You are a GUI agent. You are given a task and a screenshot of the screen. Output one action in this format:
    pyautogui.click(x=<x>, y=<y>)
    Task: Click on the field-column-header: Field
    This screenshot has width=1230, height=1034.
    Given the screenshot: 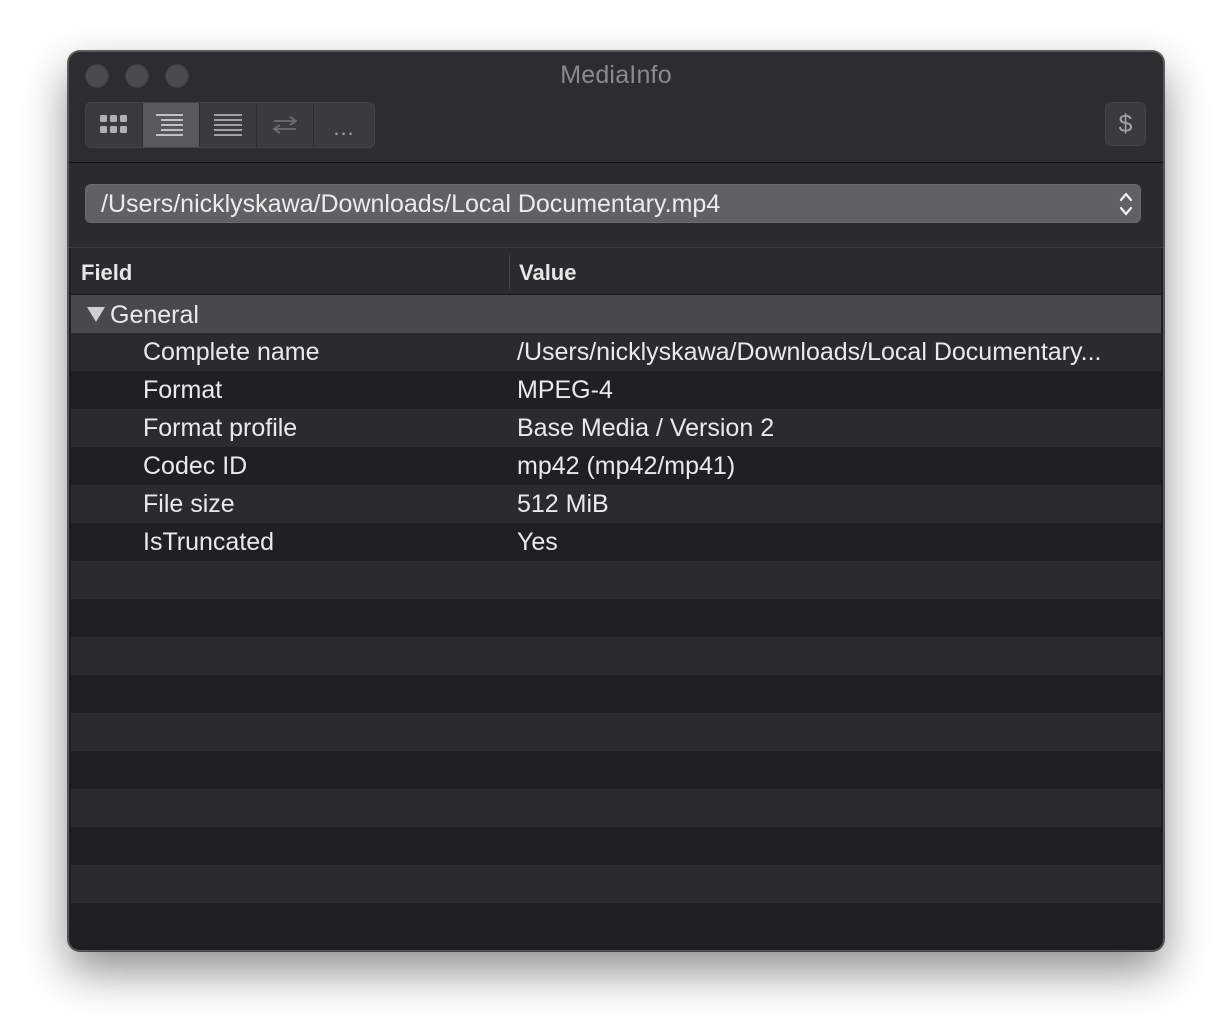 What is the action you would take?
    pyautogui.click(x=106, y=273)
    